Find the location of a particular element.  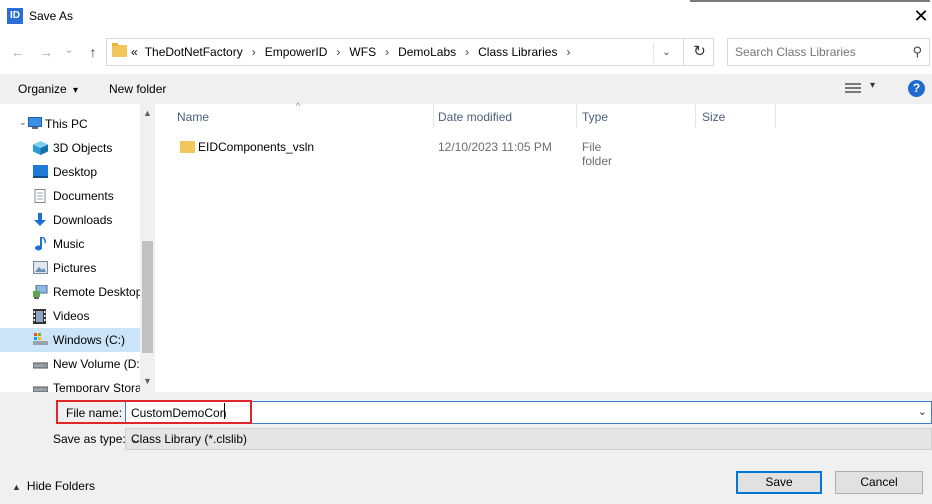

sidebar-item-music: Music is located at coordinates (70, 244).